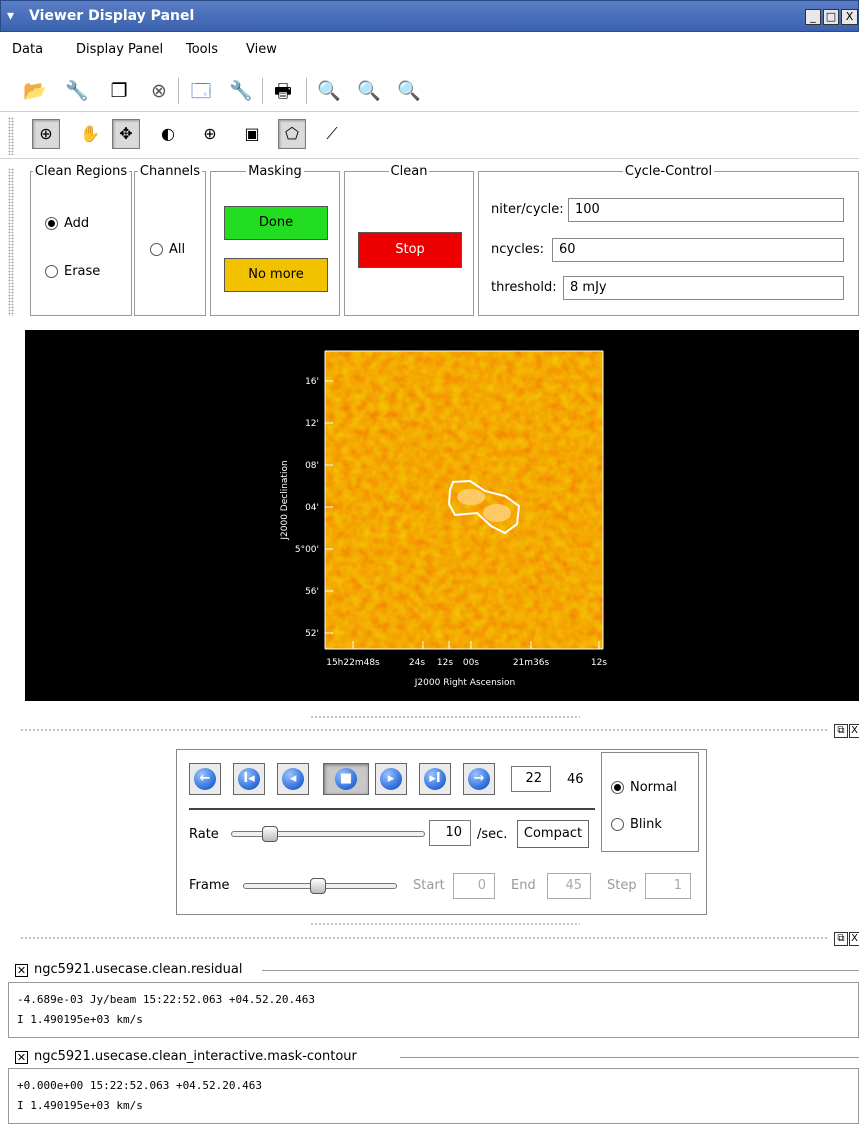 This screenshot has width=859, height=1137. What do you see at coordinates (15, 16) in the screenshot?
I see `window-menu-icon: ▾` at bounding box center [15, 16].